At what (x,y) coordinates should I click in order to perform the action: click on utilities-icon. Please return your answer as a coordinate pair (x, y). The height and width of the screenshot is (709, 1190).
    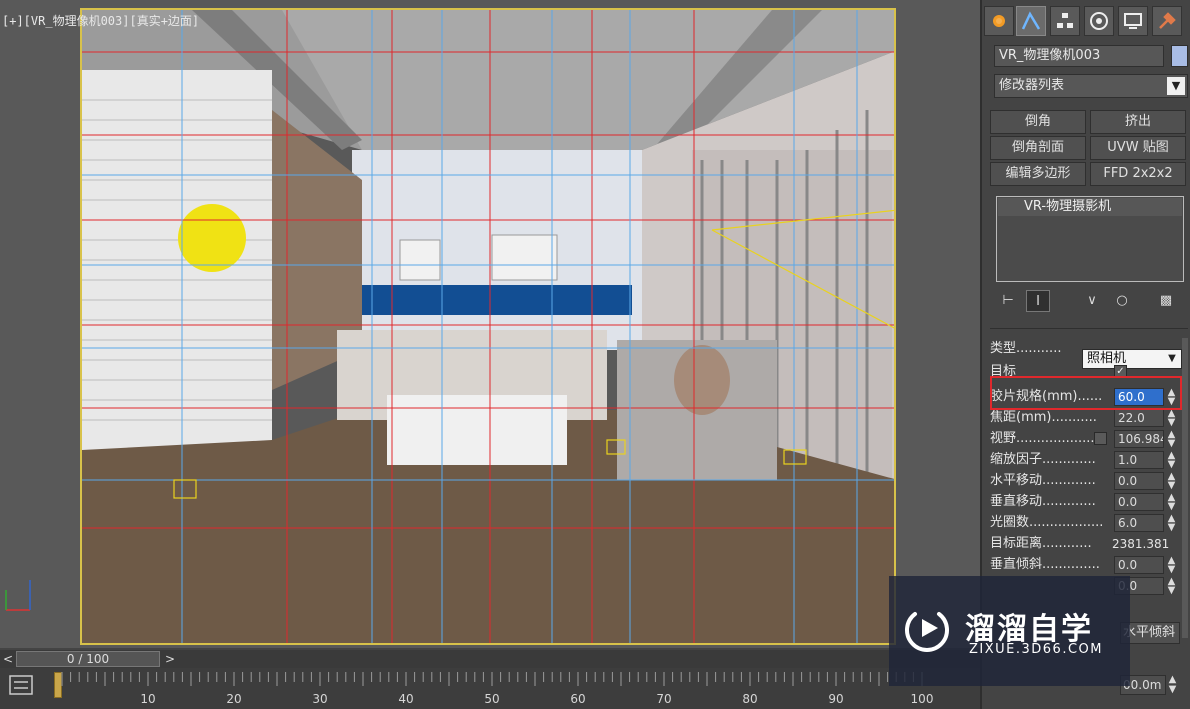
    Looking at the image, I should click on (1167, 20).